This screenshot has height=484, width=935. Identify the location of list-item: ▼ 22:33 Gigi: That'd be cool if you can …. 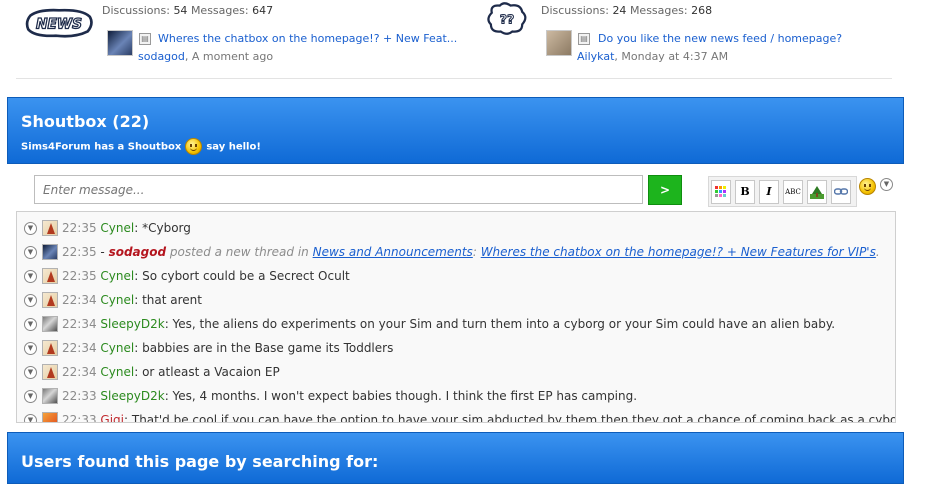
(456, 415).